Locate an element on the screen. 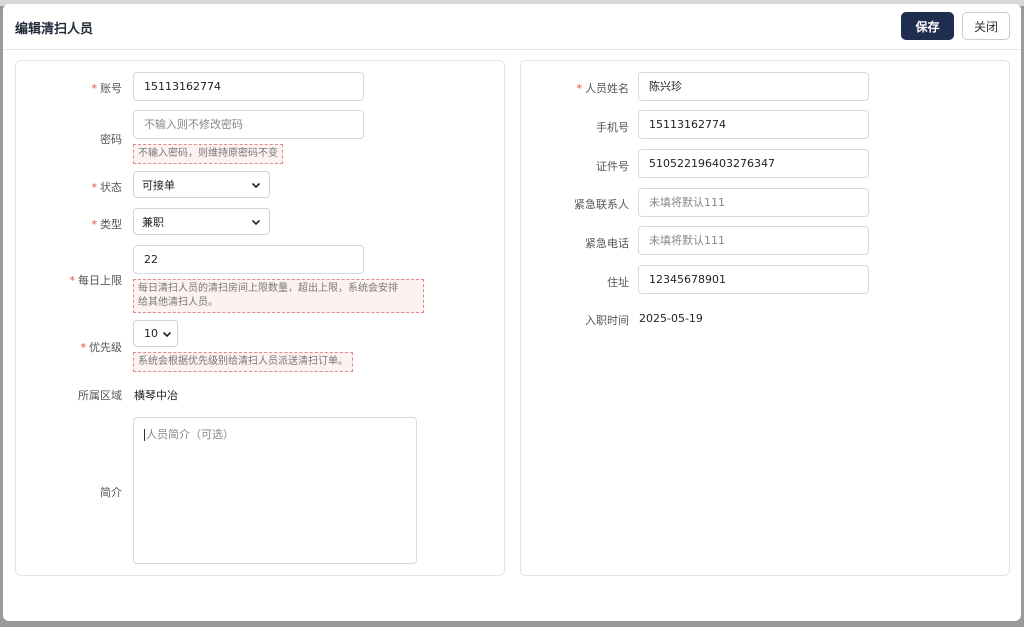 The height and width of the screenshot is (627, 1024). close-button: 关闭 is located at coordinates (986, 26).